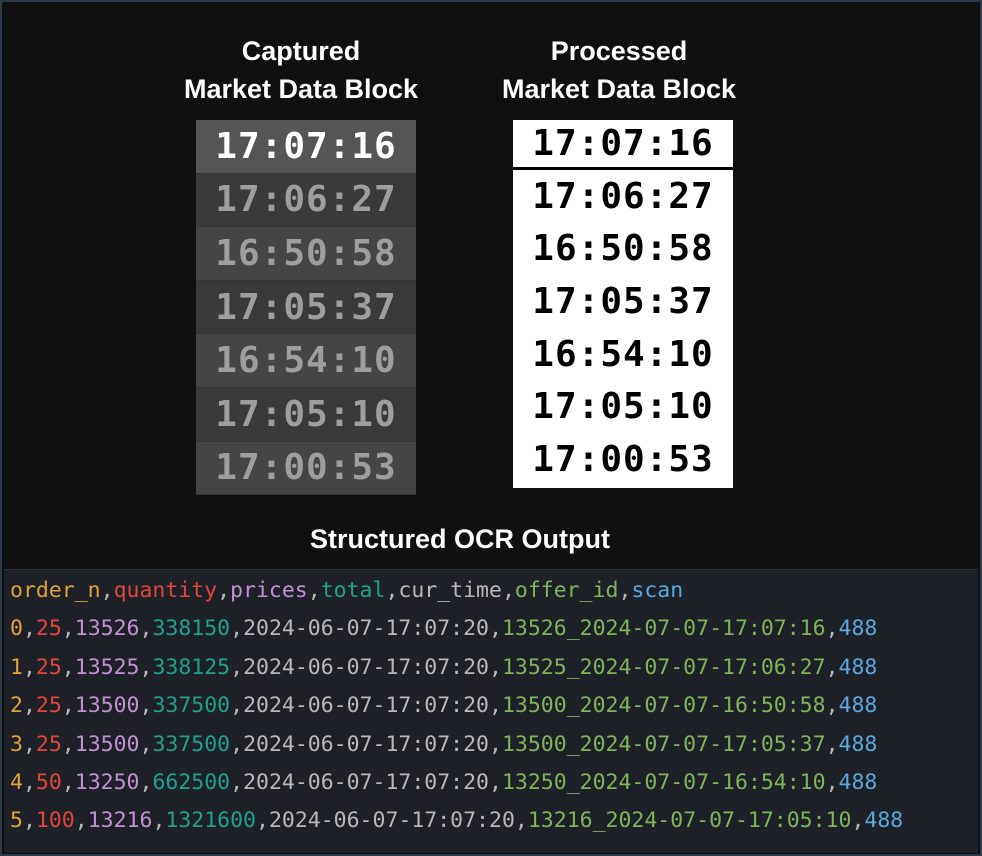 This screenshot has height=856, width=982. What do you see at coordinates (657, 590) in the screenshot?
I see `csv-cell-scan: scan` at bounding box center [657, 590].